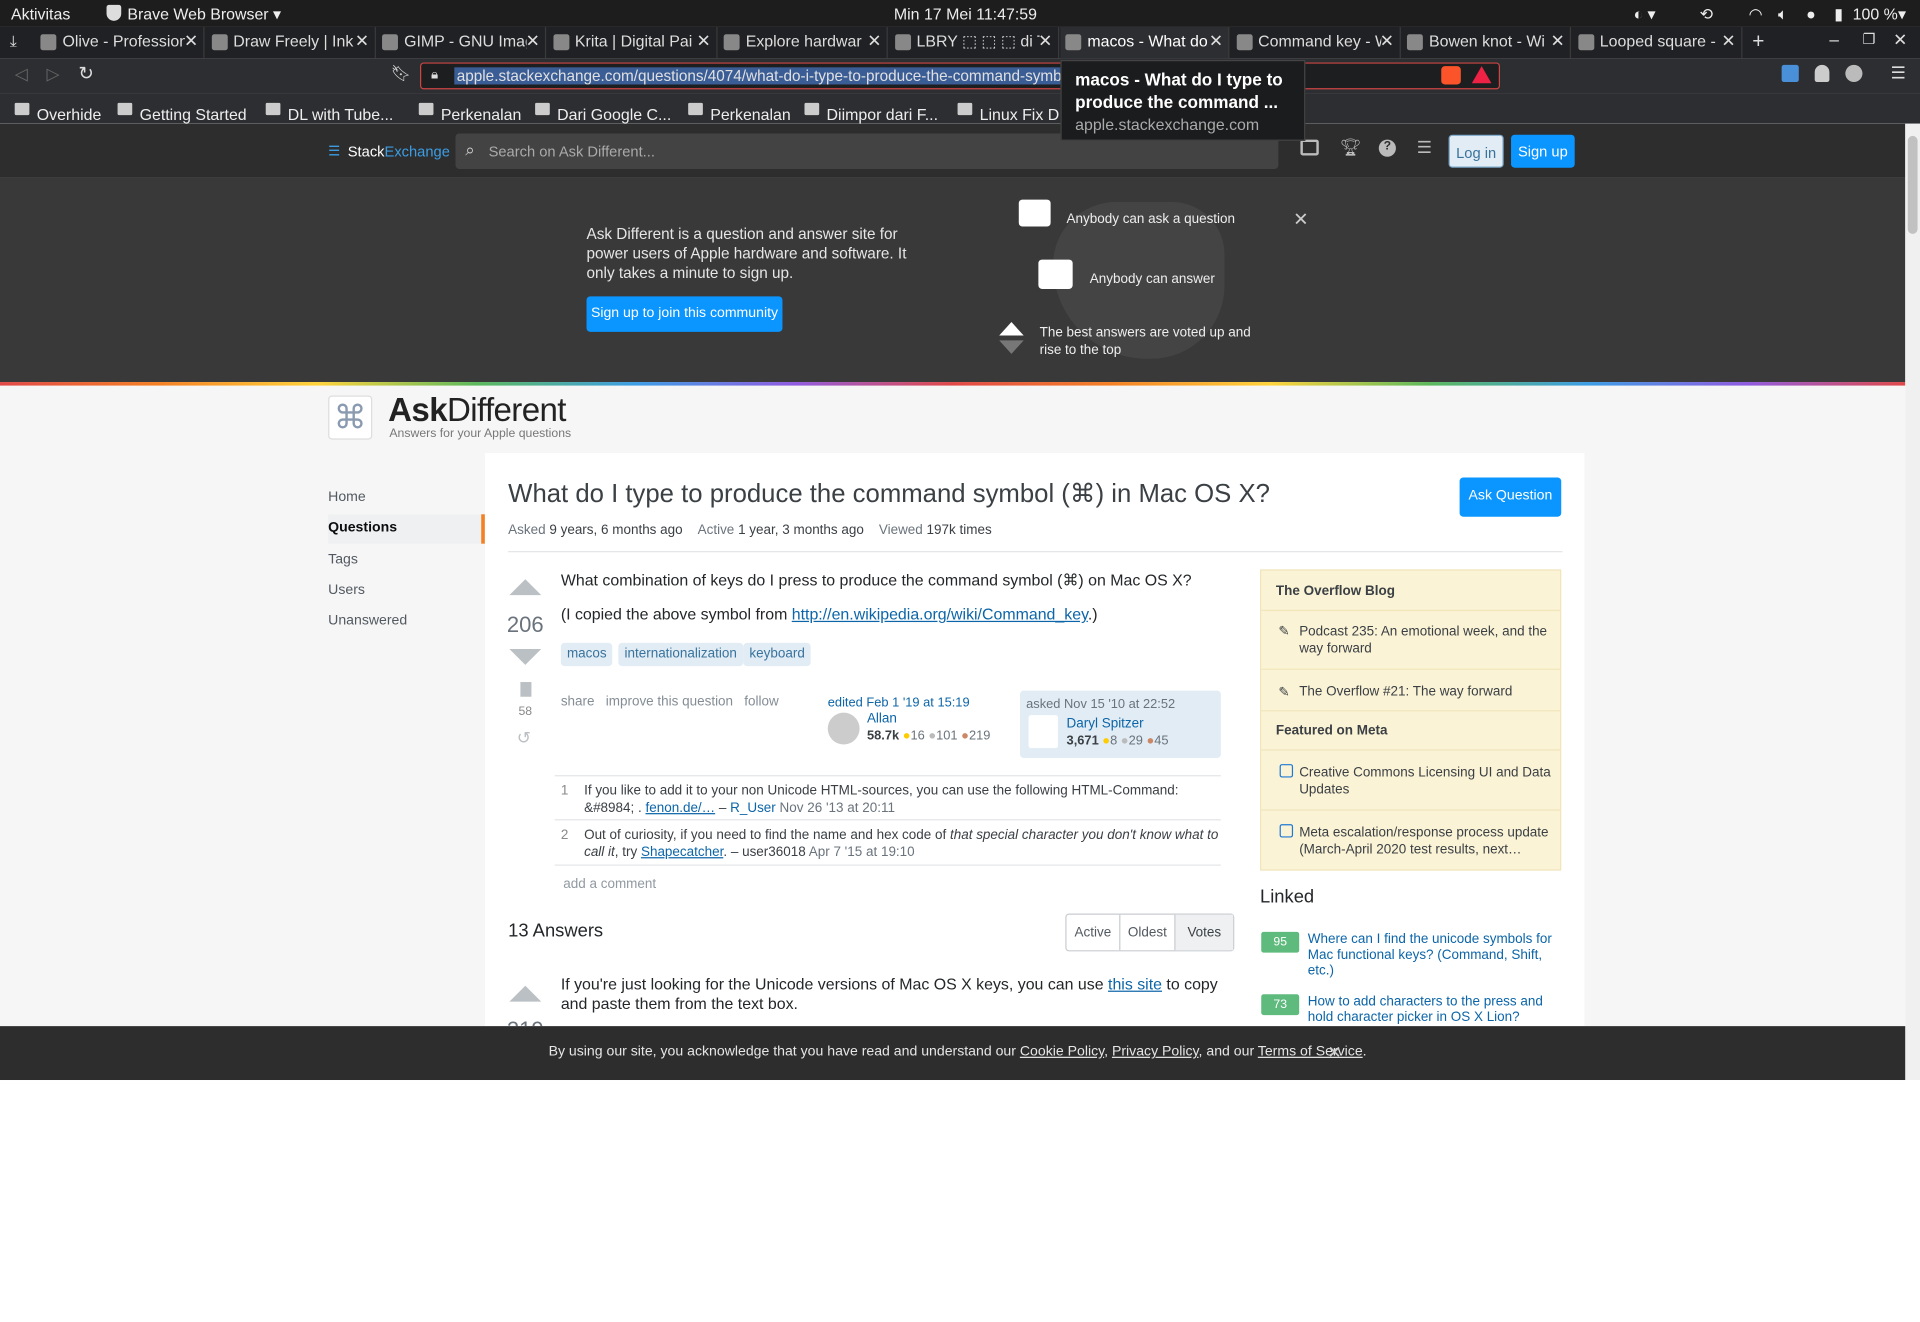  What do you see at coordinates (753, 808) in the screenshot?
I see `comment-user: R_User` at bounding box center [753, 808].